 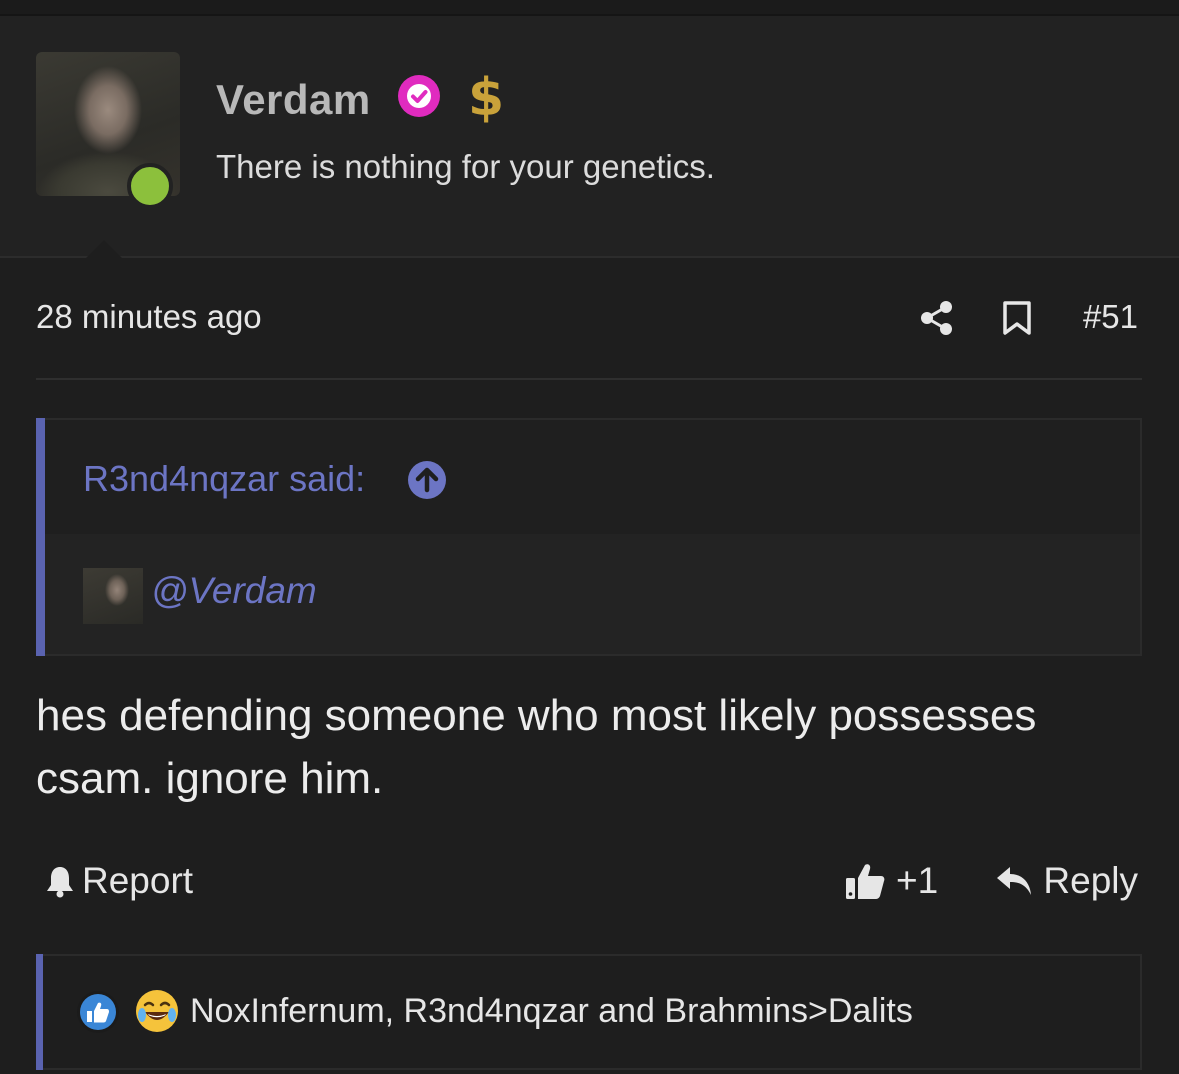 I want to click on user-mention-link: @Verdam, so click(x=234, y=591).